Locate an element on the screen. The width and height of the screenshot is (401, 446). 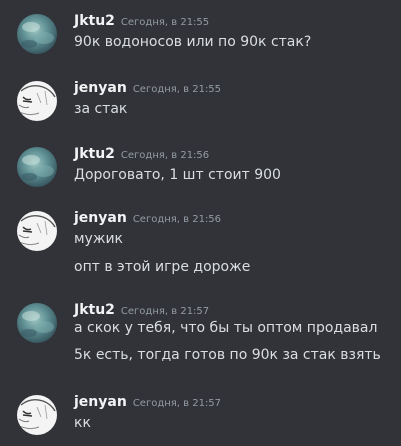
message-header: jenyan Сегодня, в 21:55 is located at coordinates (147, 88).